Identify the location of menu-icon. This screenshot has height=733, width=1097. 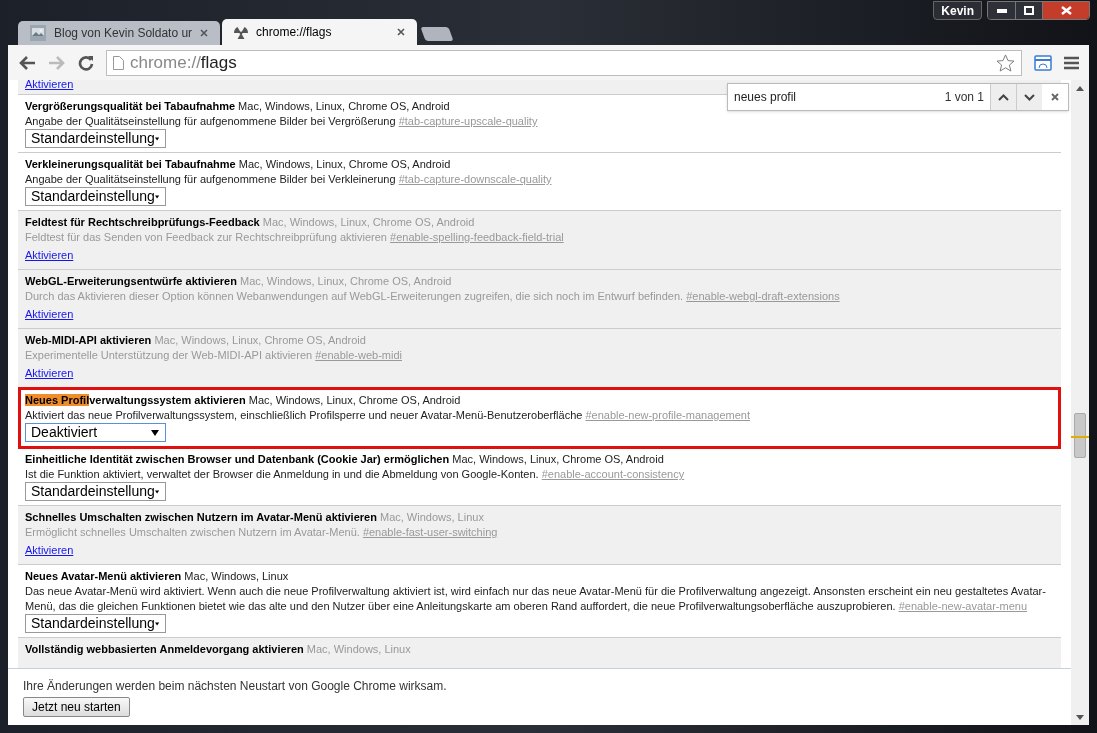
(1071, 62).